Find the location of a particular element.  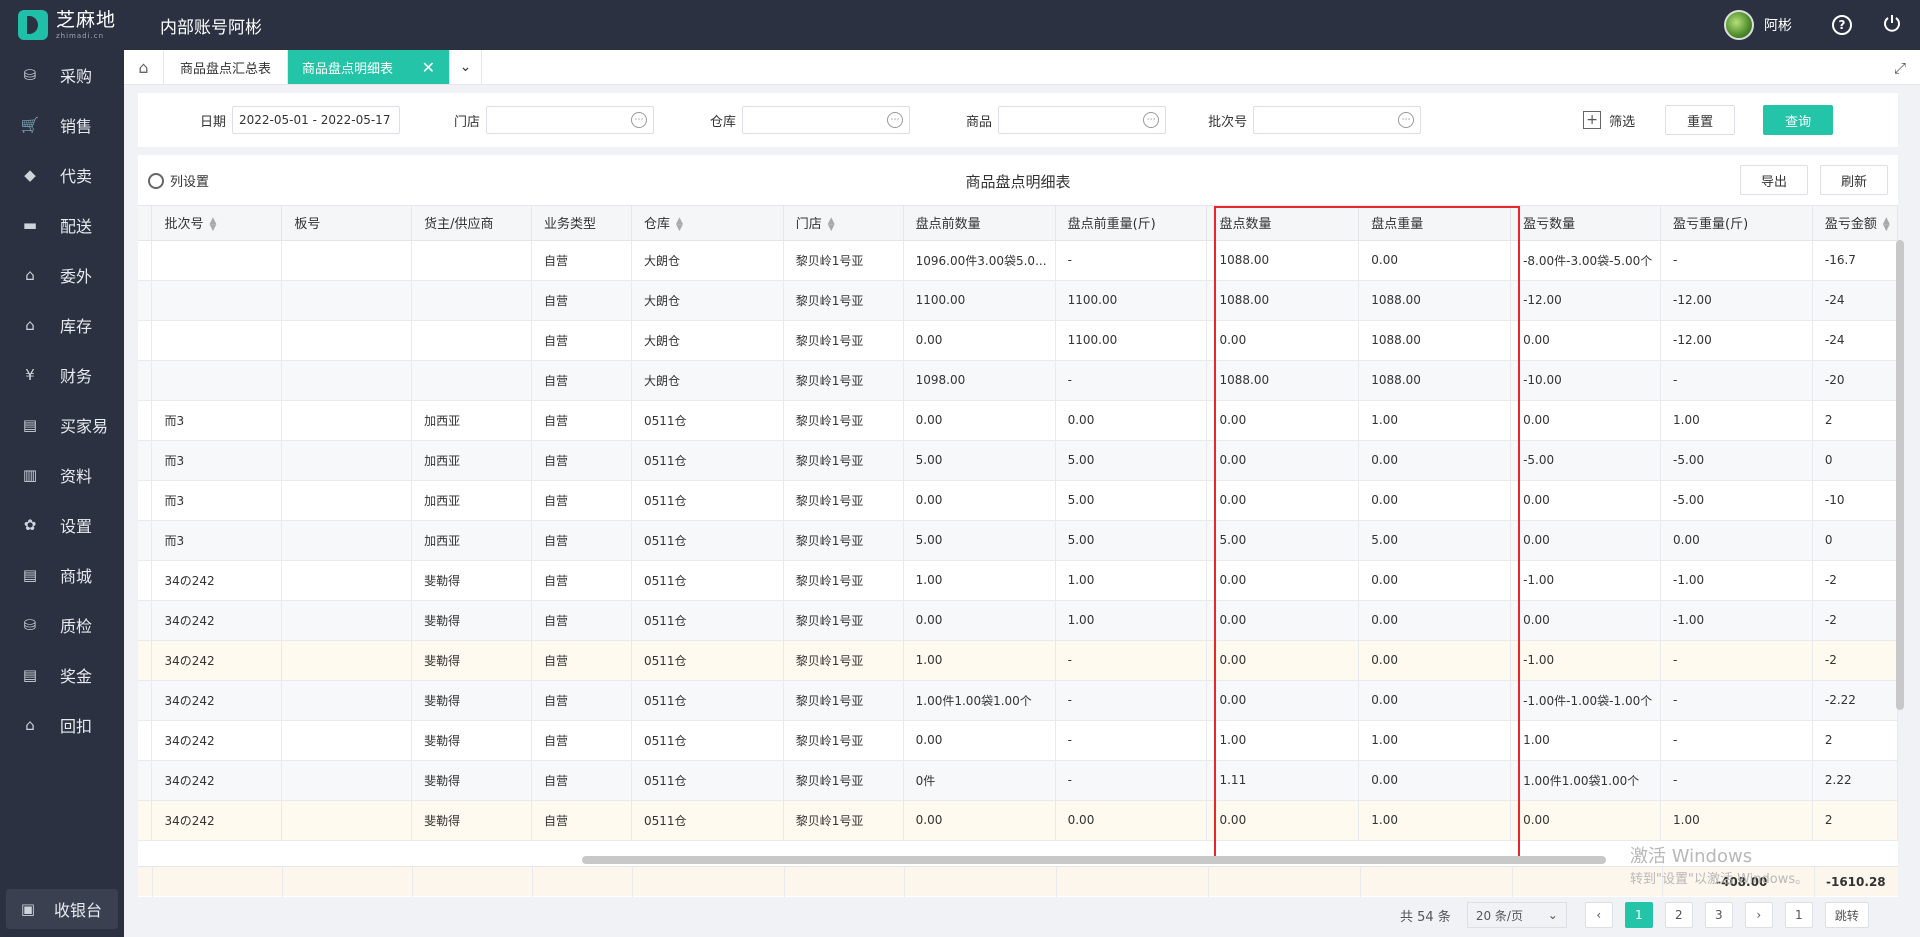

filter-toggle: + 筛选 is located at coordinates (1609, 120).